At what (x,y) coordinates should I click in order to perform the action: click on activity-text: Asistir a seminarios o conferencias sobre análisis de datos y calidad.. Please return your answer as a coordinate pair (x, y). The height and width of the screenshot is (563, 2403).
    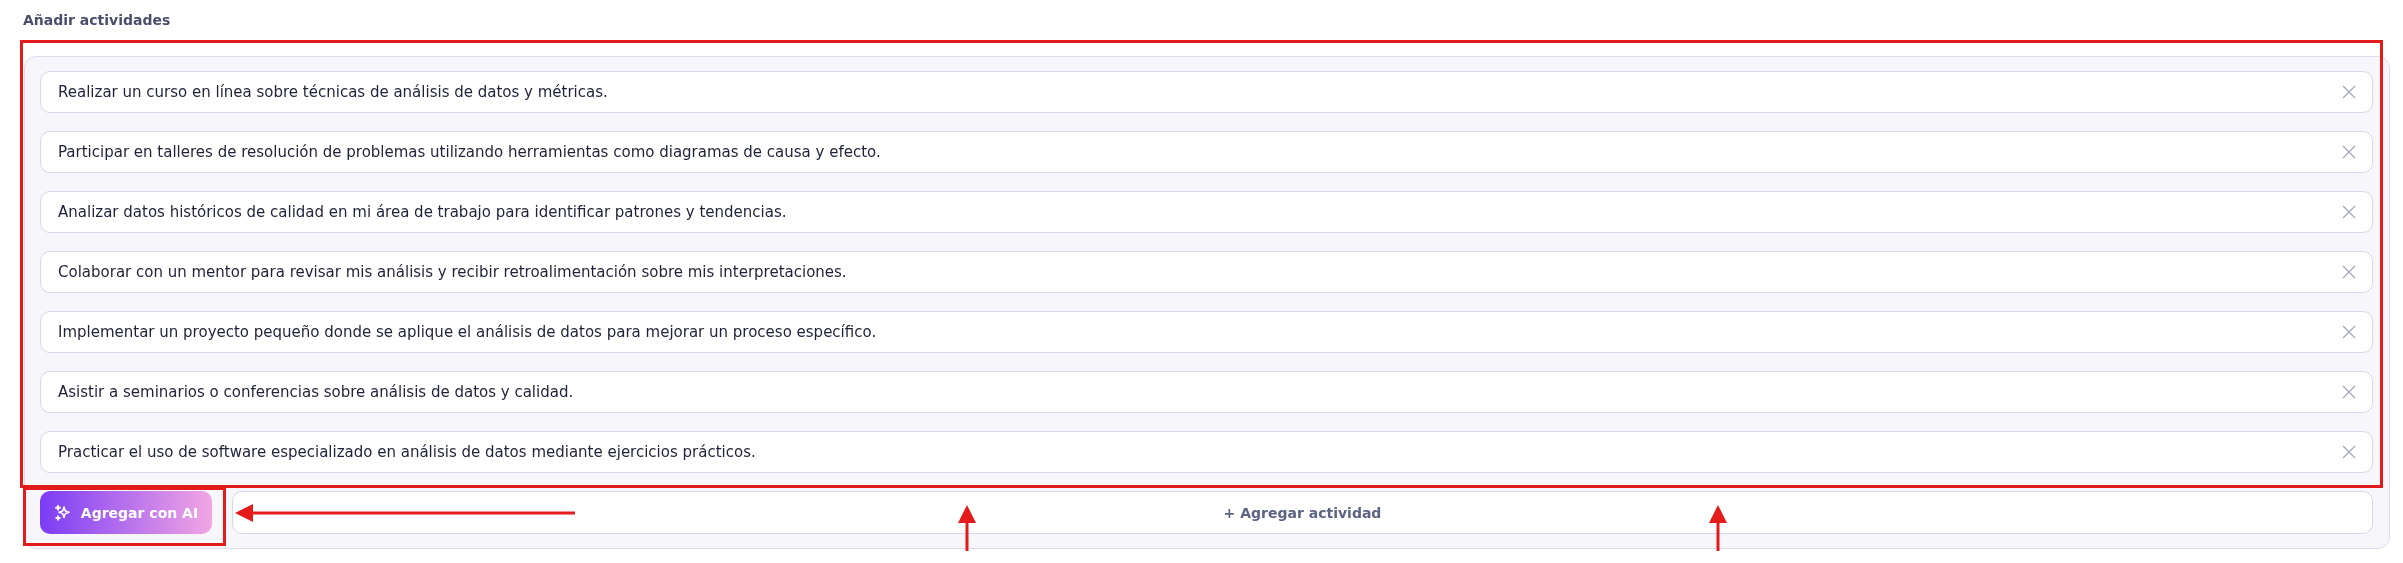
    Looking at the image, I should click on (316, 392).